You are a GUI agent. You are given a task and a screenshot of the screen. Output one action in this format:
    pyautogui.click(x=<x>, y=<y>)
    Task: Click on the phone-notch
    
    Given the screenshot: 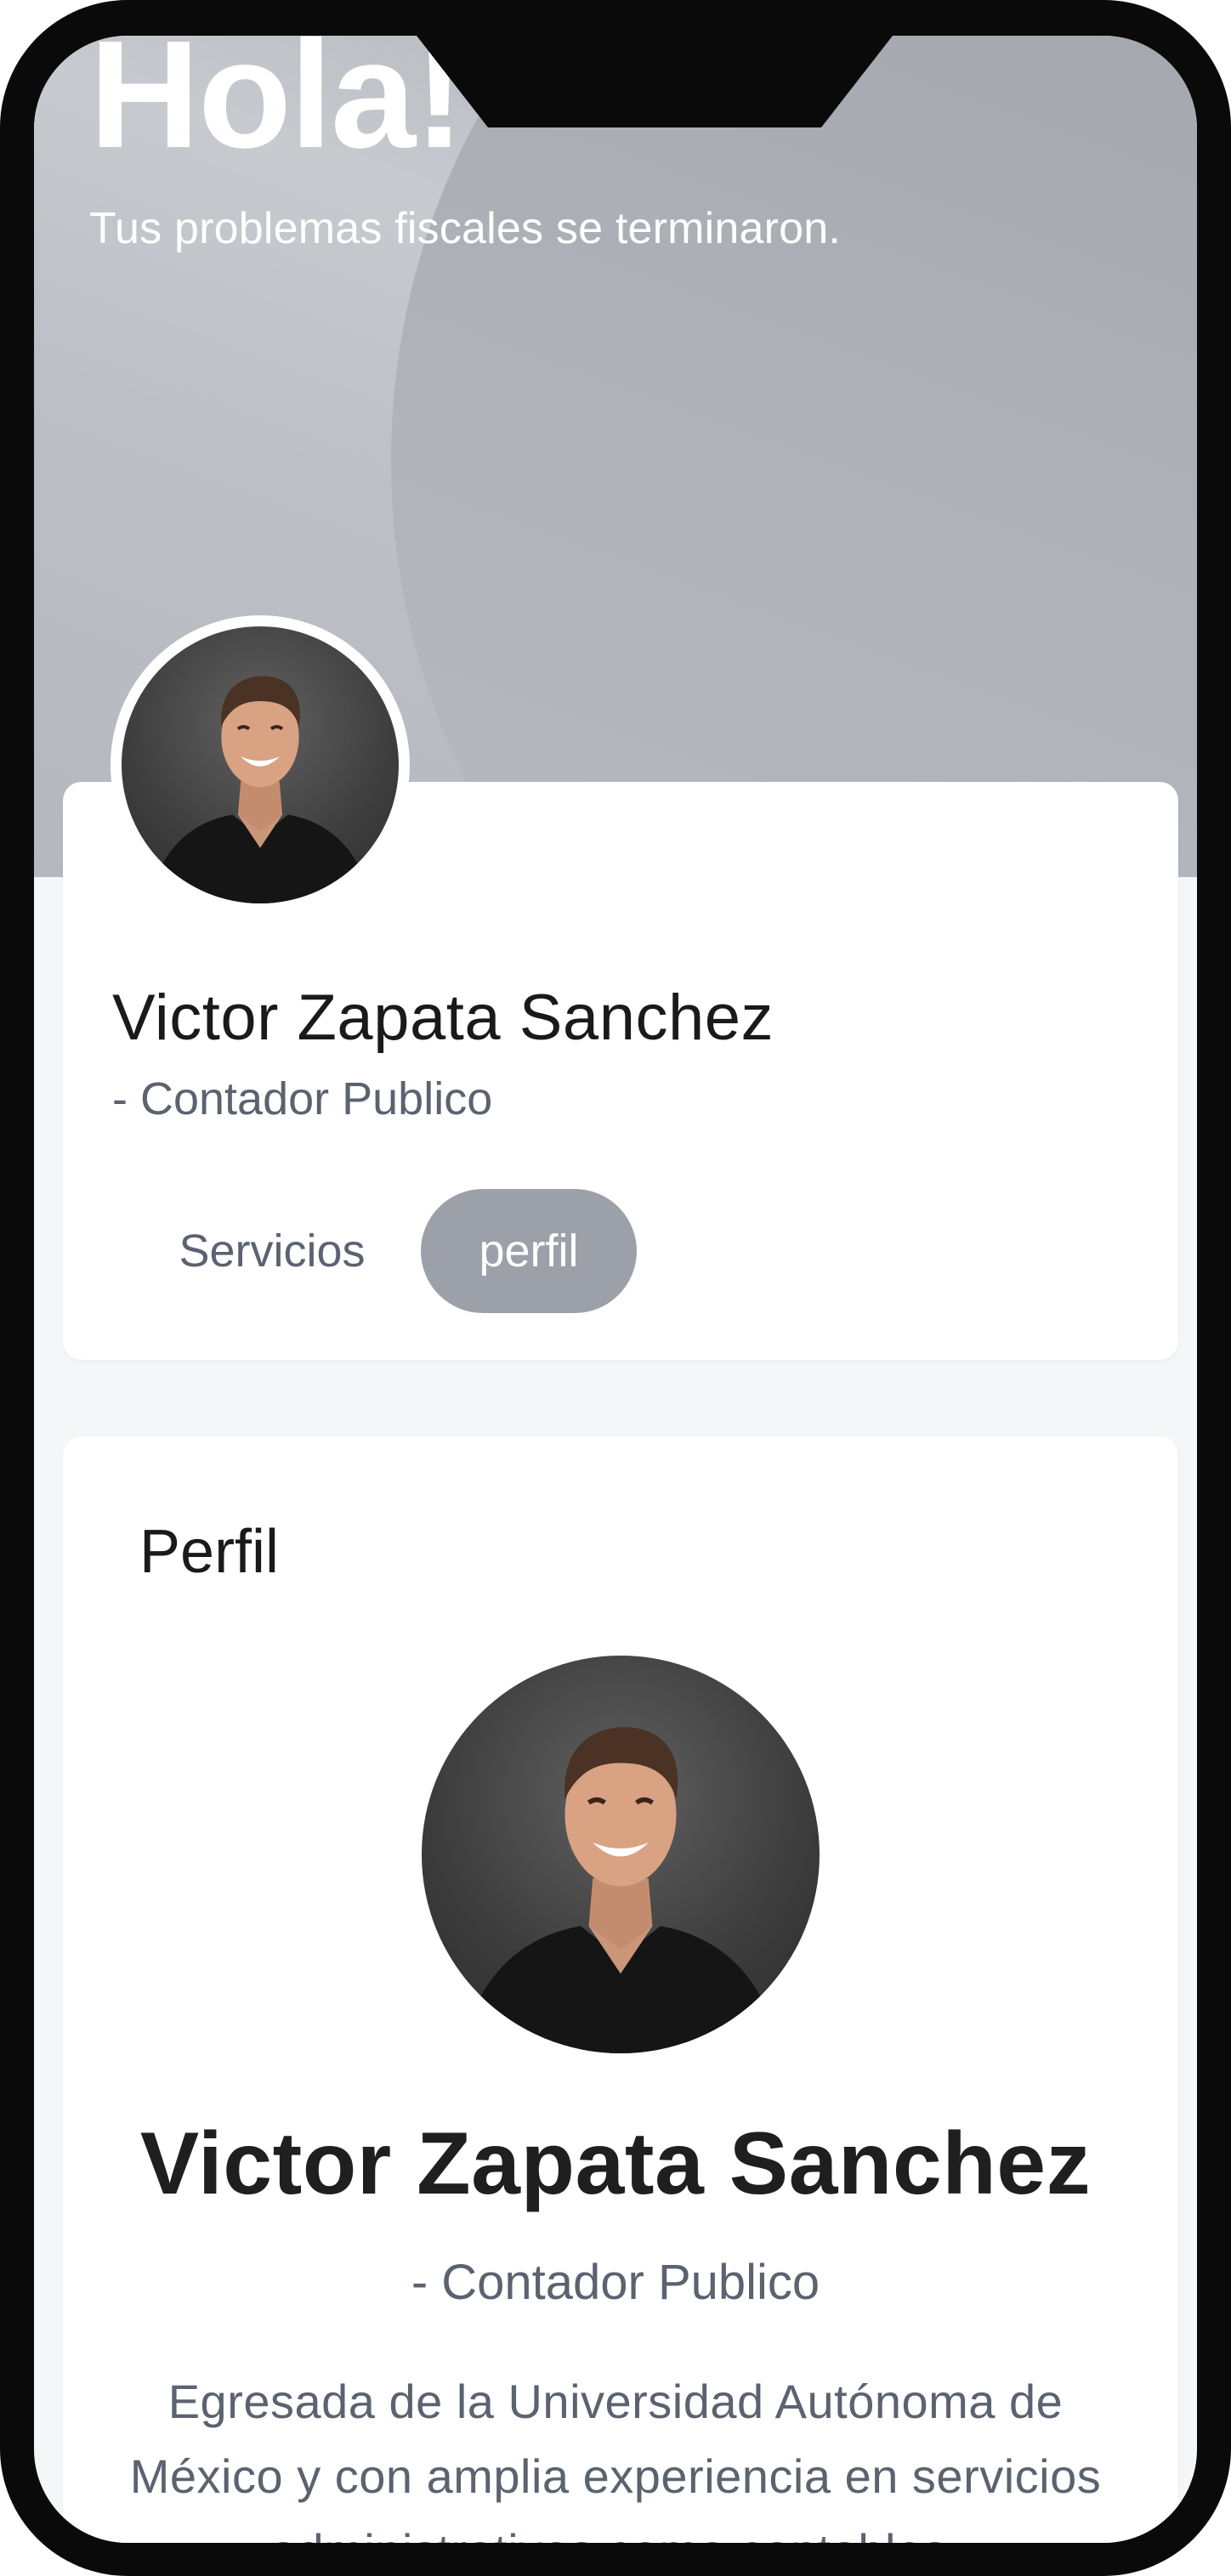 What is the action you would take?
    pyautogui.click(x=655, y=81)
    